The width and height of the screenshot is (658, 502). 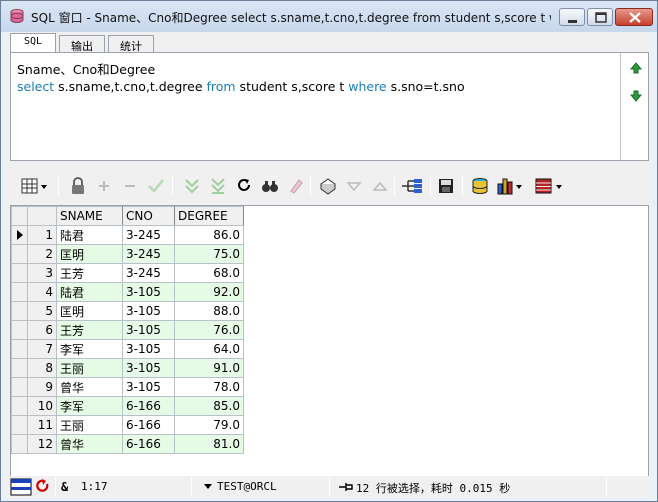 I want to click on close-button, so click(x=634, y=17).